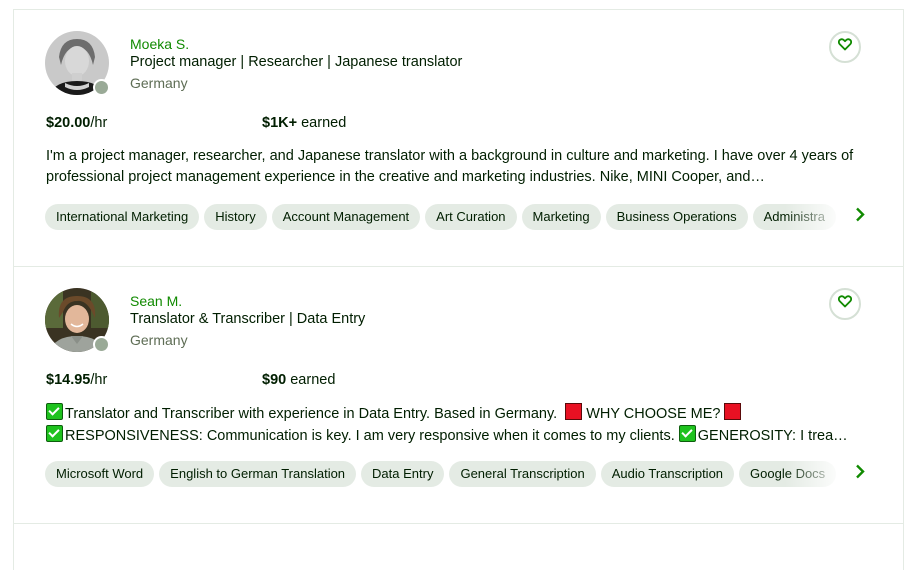  I want to click on rate-amount: $20.00, so click(68, 123).